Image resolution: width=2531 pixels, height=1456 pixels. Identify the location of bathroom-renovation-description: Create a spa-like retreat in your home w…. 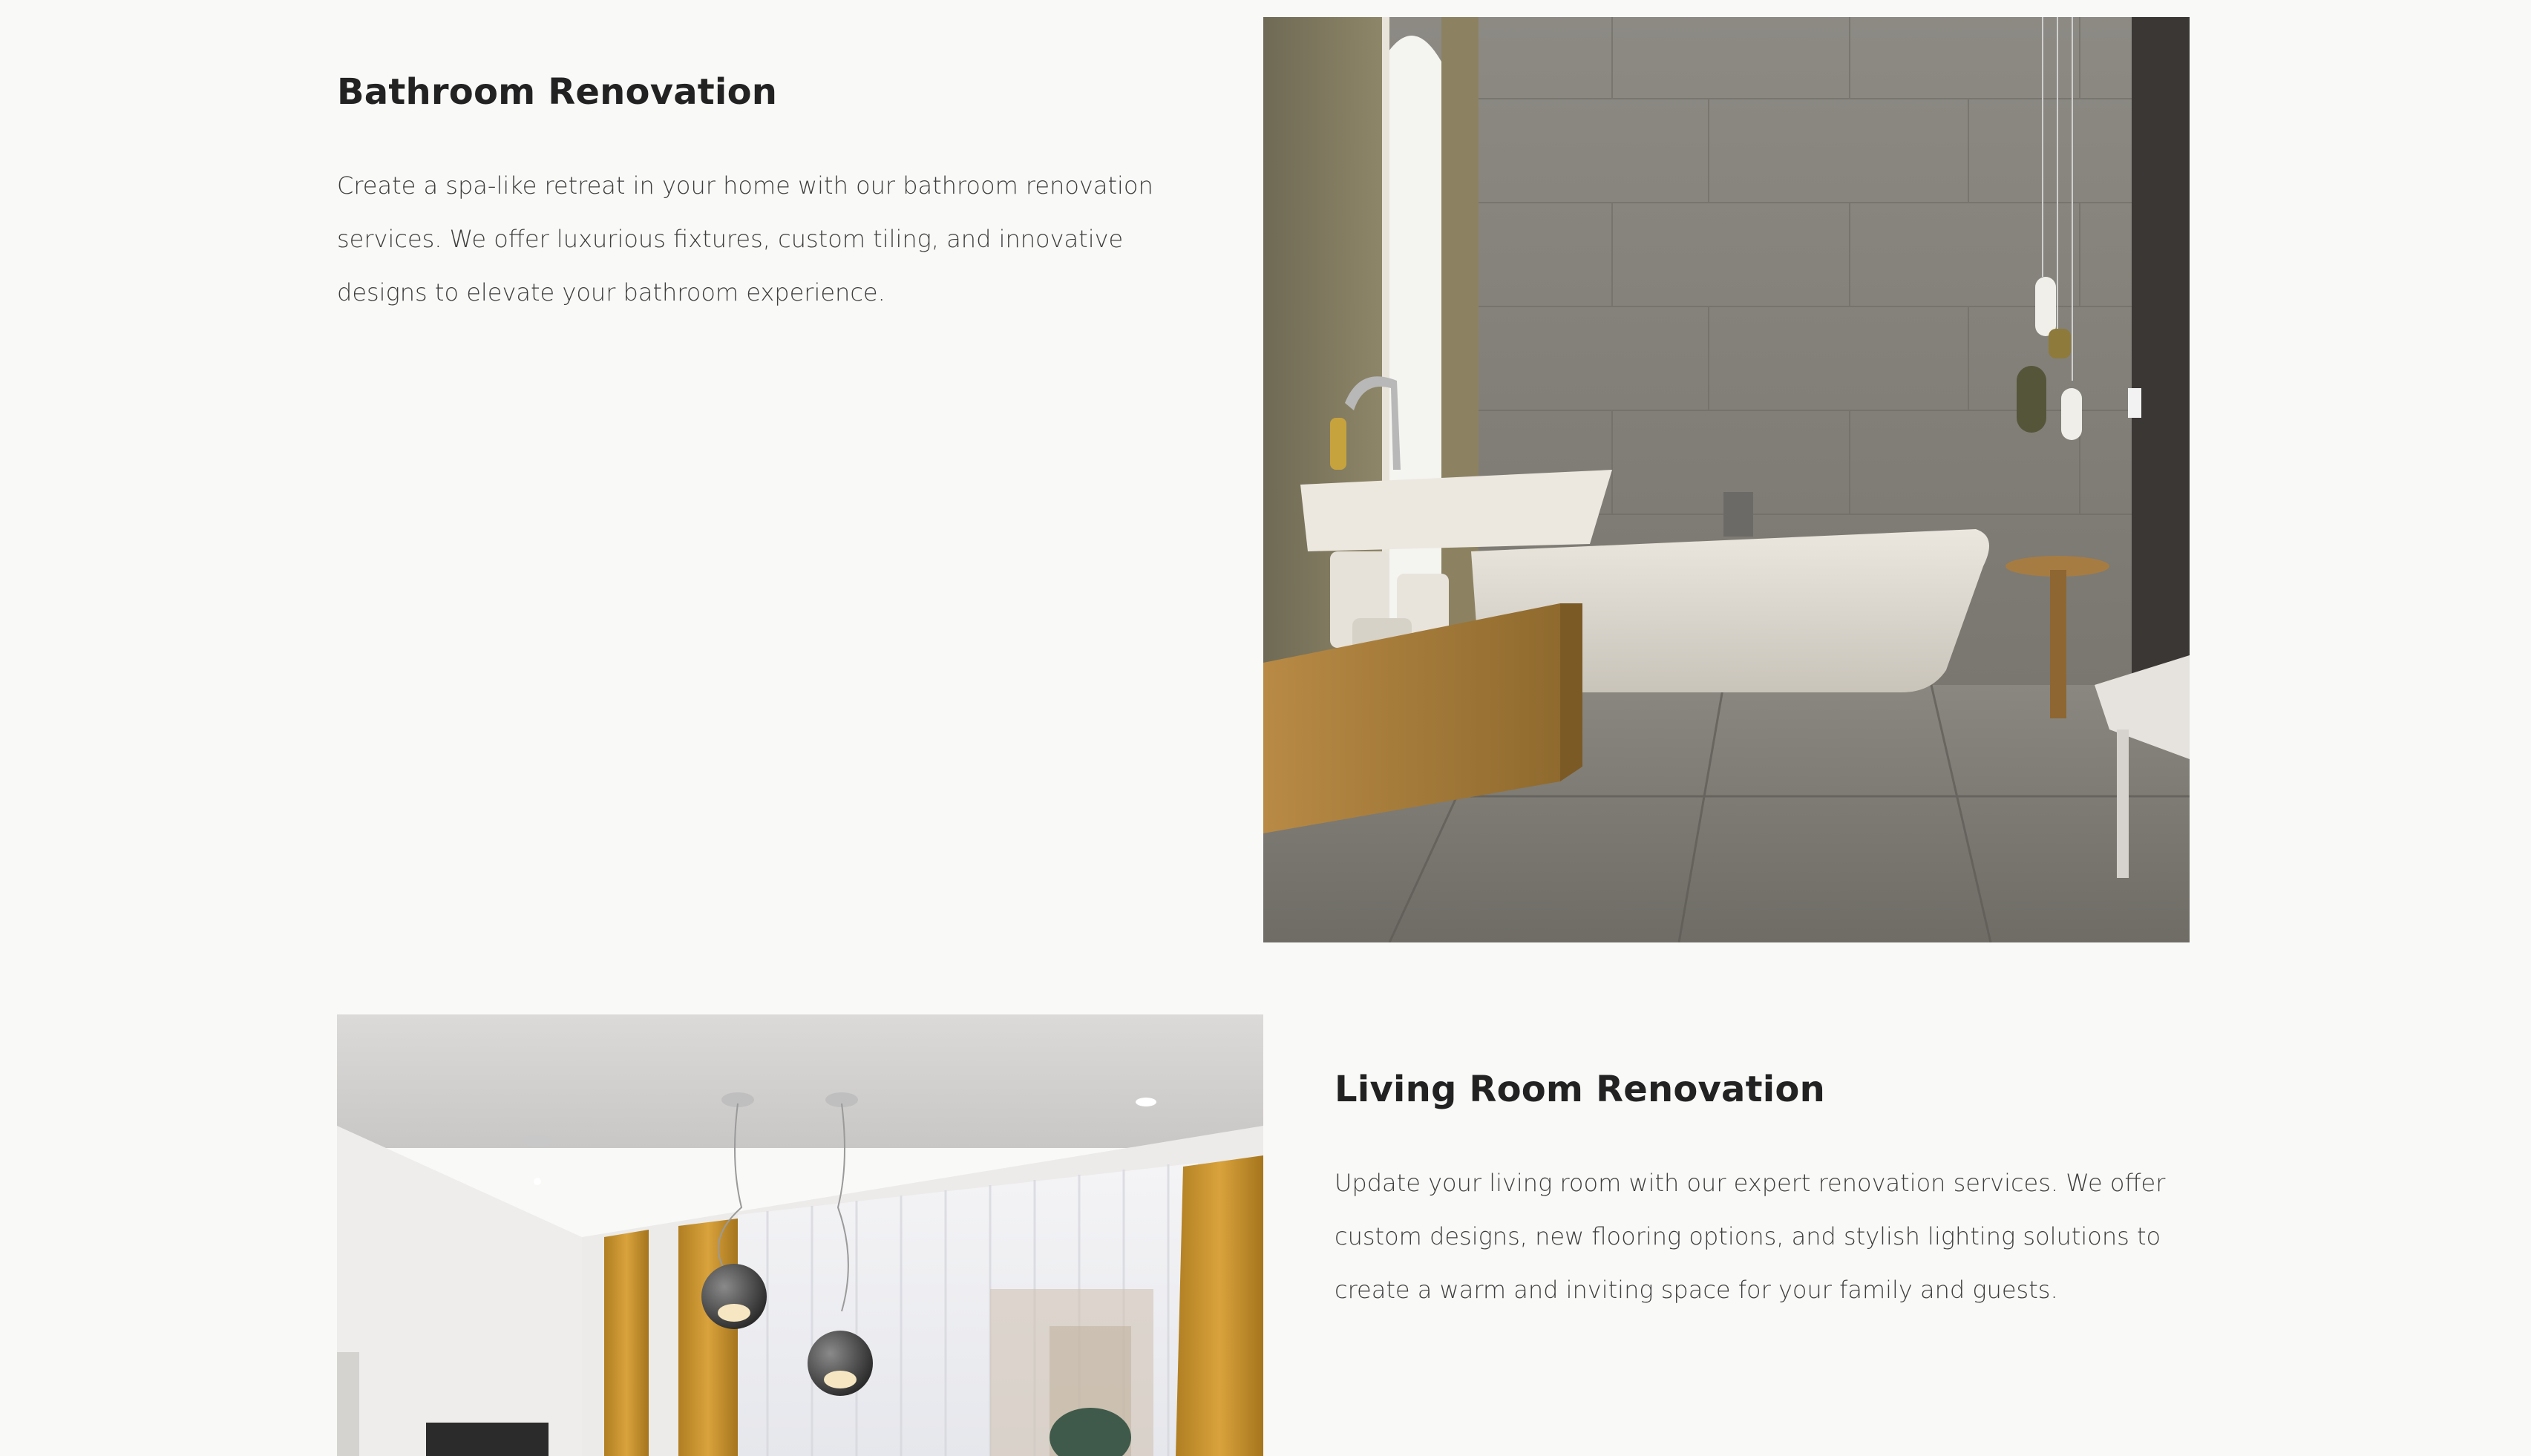
(745, 239).